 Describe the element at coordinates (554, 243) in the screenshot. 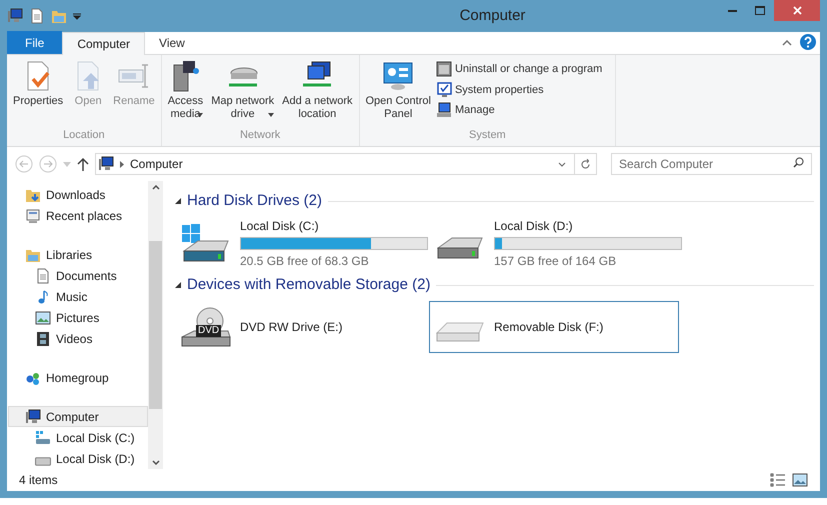

I see `drive-tile: Local Disk (D:) 157 GB free of 164 GB` at that location.